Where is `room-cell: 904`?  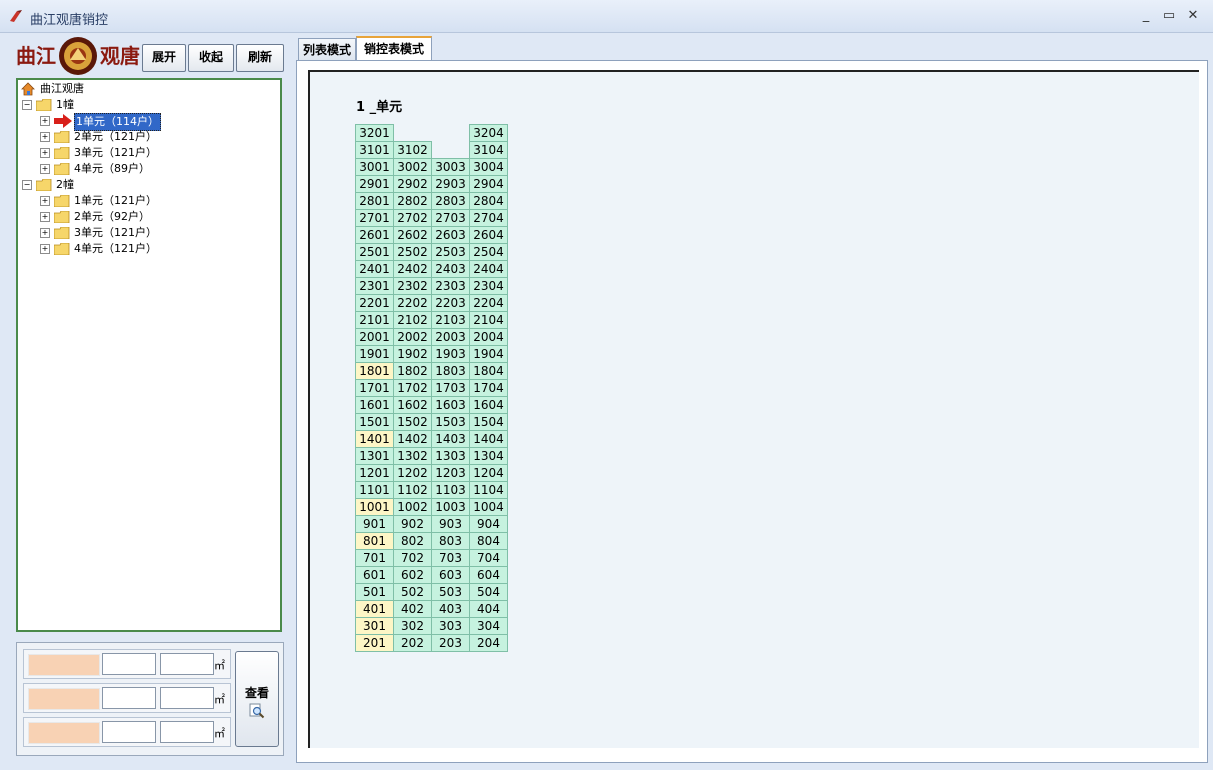
room-cell: 904 is located at coordinates (488, 524).